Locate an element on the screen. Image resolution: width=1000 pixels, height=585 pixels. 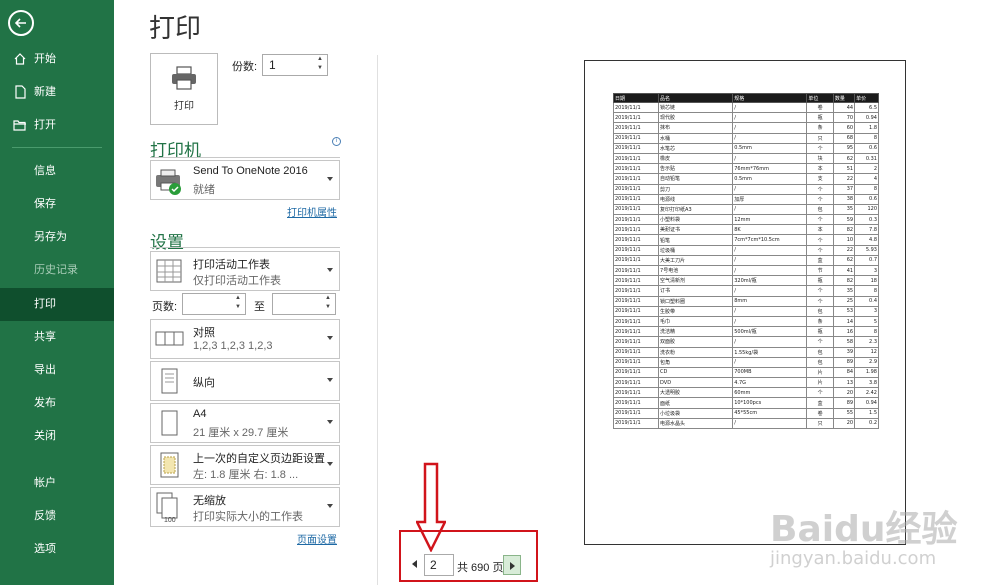
preview-table-cell: 95 is located at coordinates (844, 148).